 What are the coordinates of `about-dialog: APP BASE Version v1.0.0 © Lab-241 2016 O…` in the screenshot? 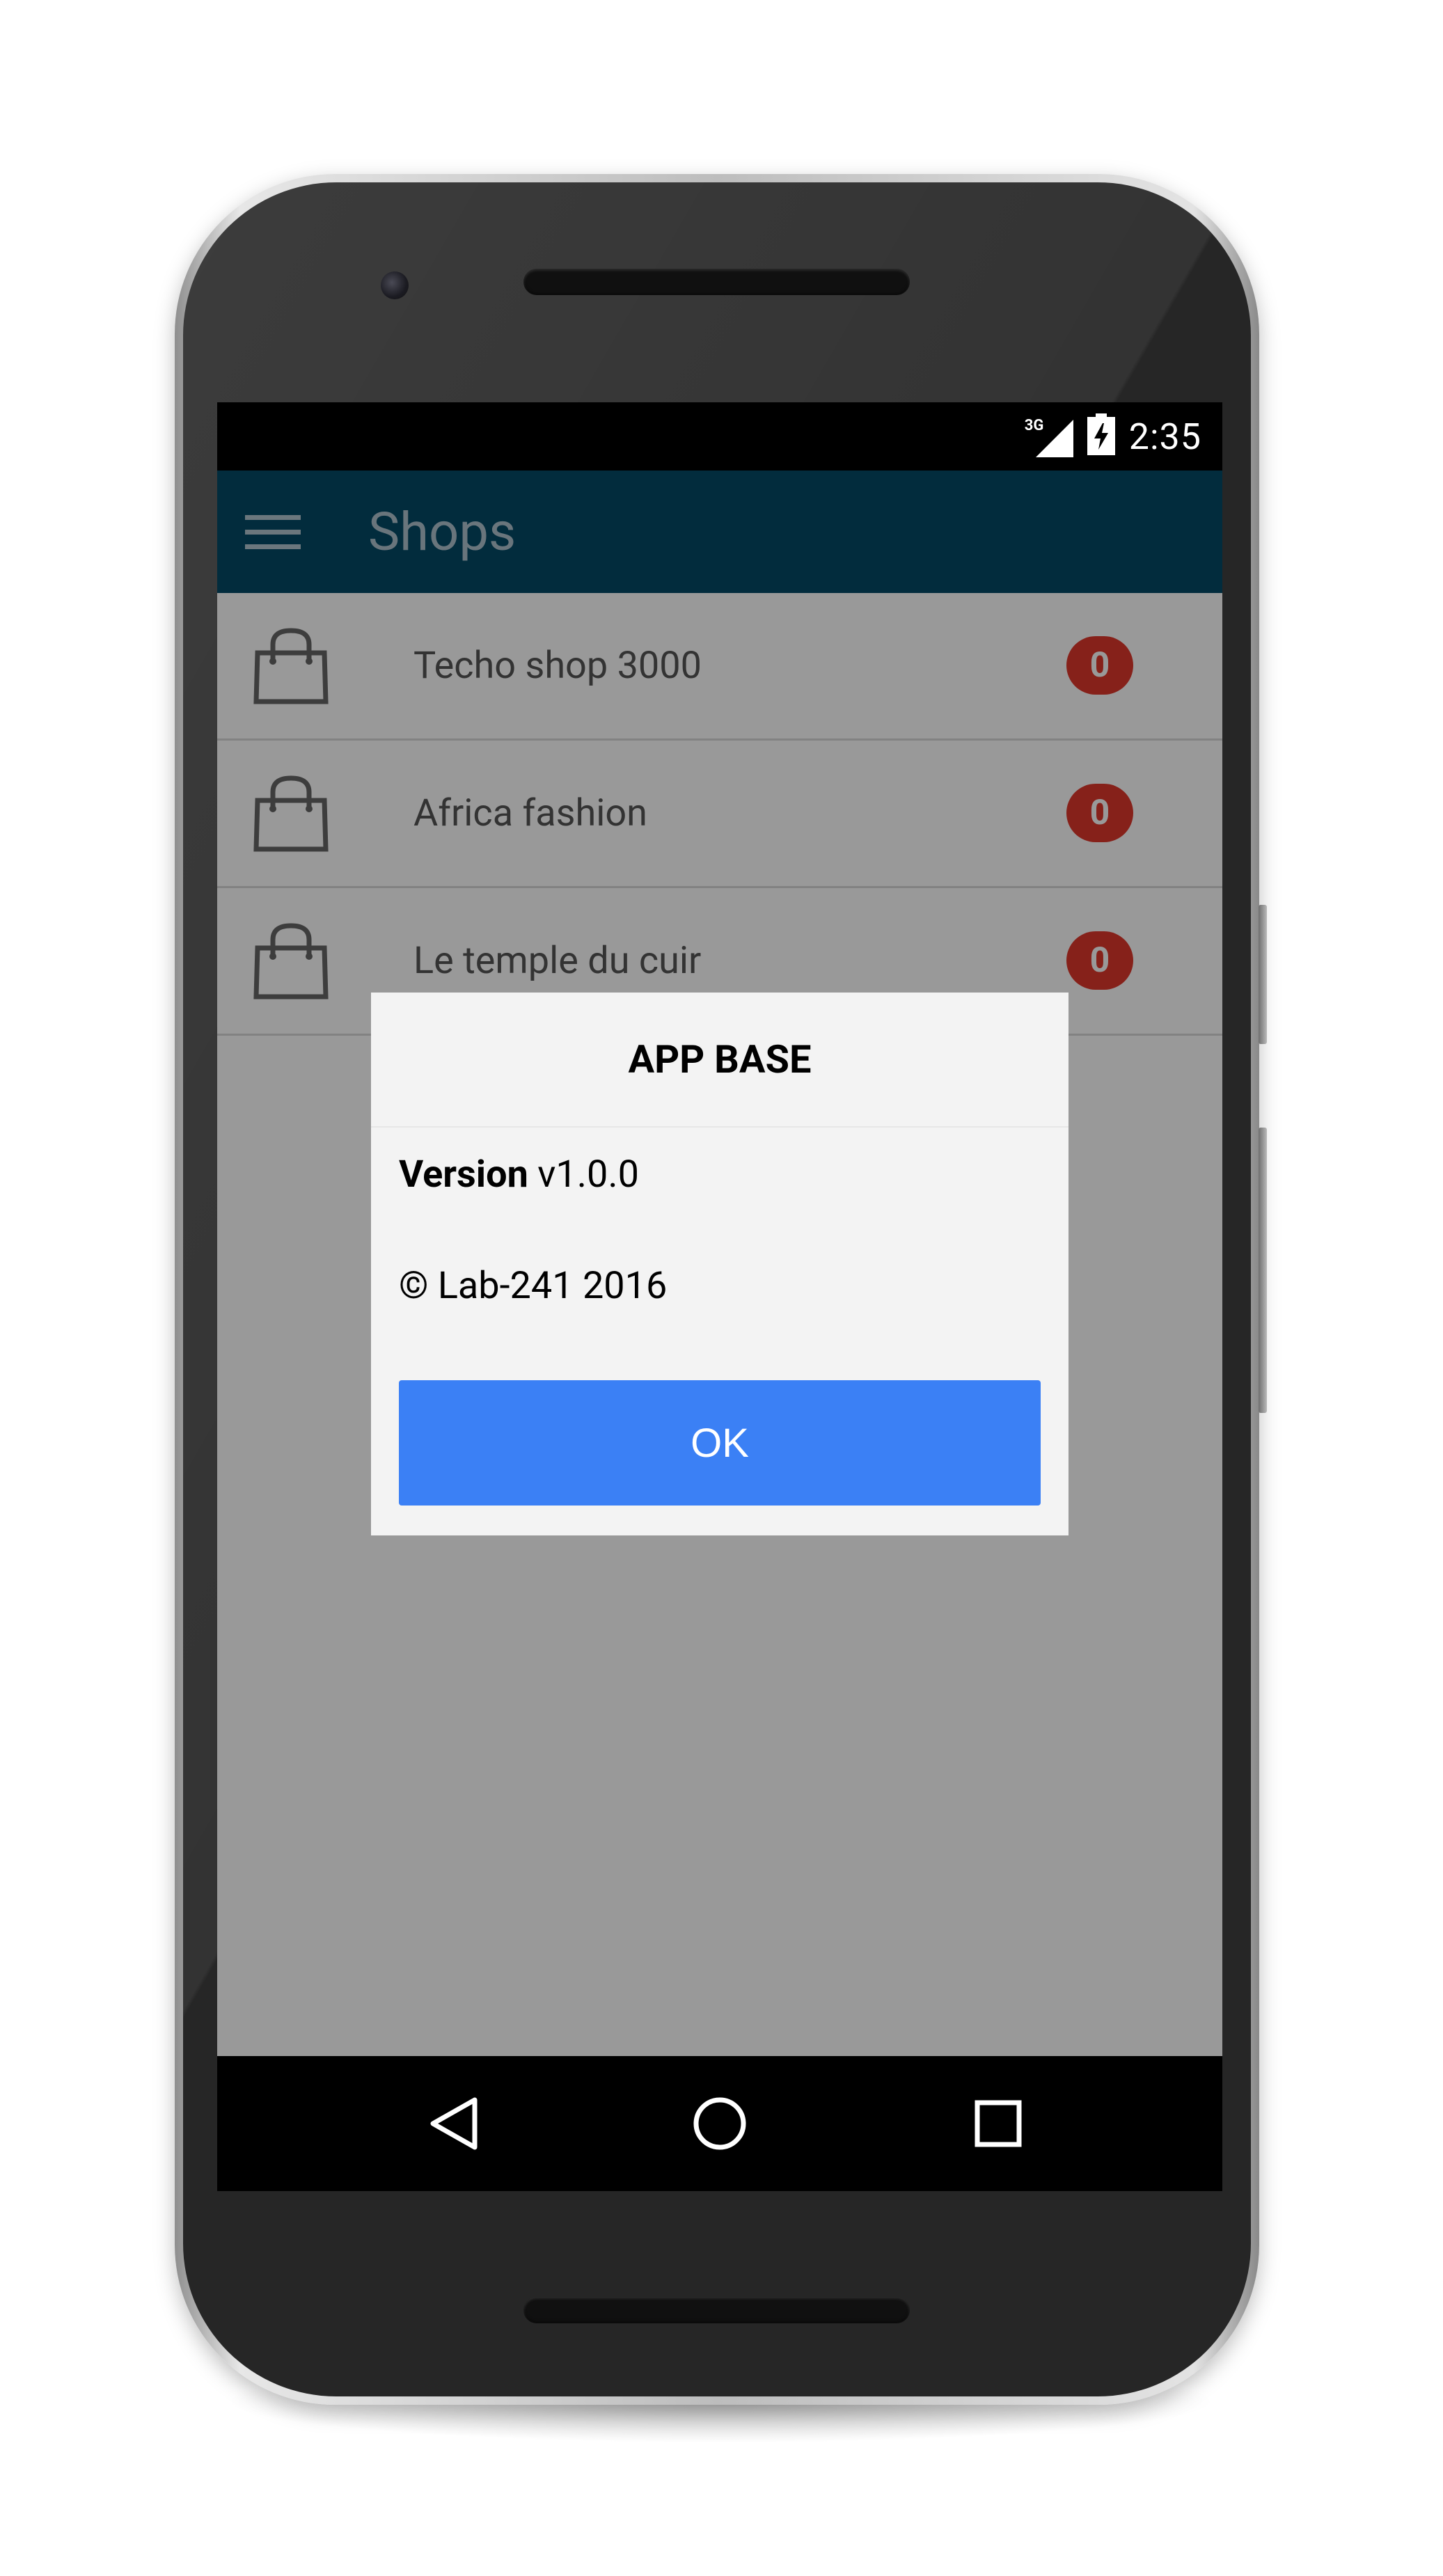 It's located at (720, 1264).